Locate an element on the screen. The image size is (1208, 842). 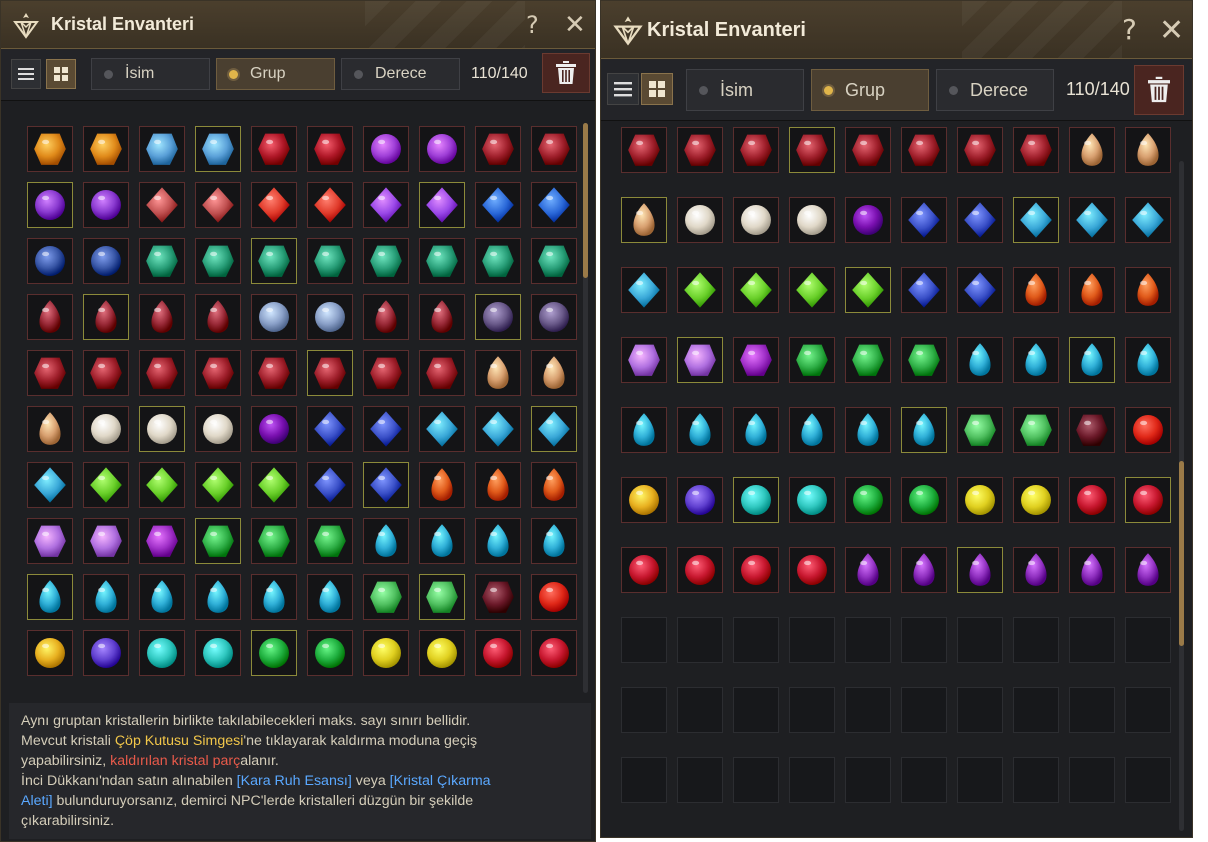
info-link-essence: [Kara Ruh Esansı] is located at coordinates (294, 781).